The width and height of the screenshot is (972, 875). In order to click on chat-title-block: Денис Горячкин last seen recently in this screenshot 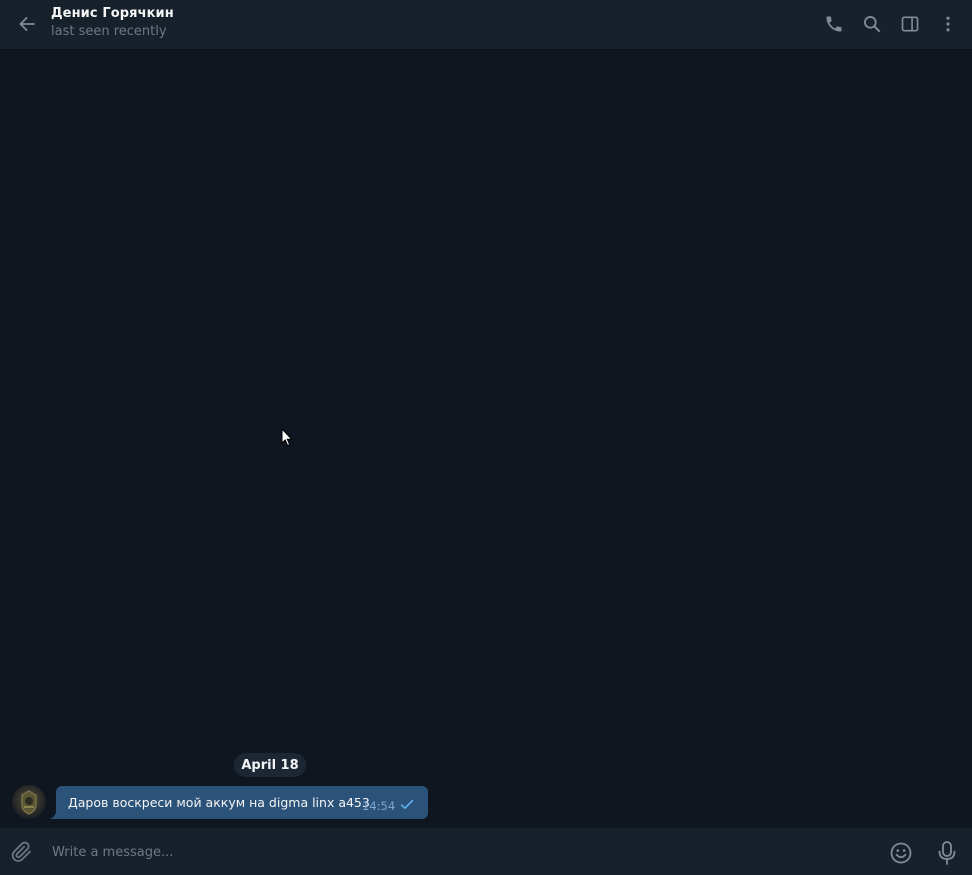, I will do `click(112, 23)`.